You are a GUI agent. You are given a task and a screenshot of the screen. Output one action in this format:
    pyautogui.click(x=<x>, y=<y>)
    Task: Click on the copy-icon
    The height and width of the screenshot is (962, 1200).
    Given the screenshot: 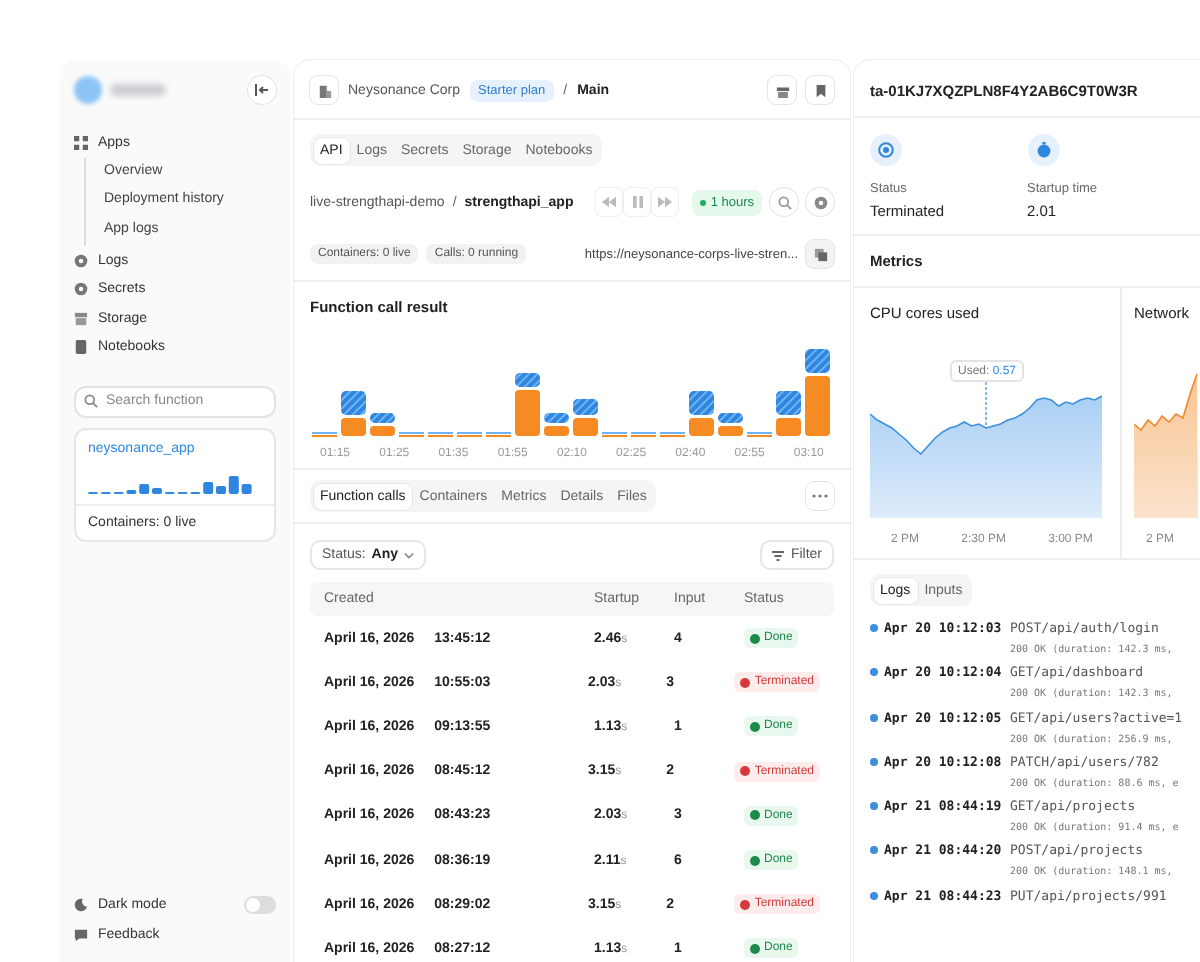 What is the action you would take?
    pyautogui.click(x=820, y=254)
    